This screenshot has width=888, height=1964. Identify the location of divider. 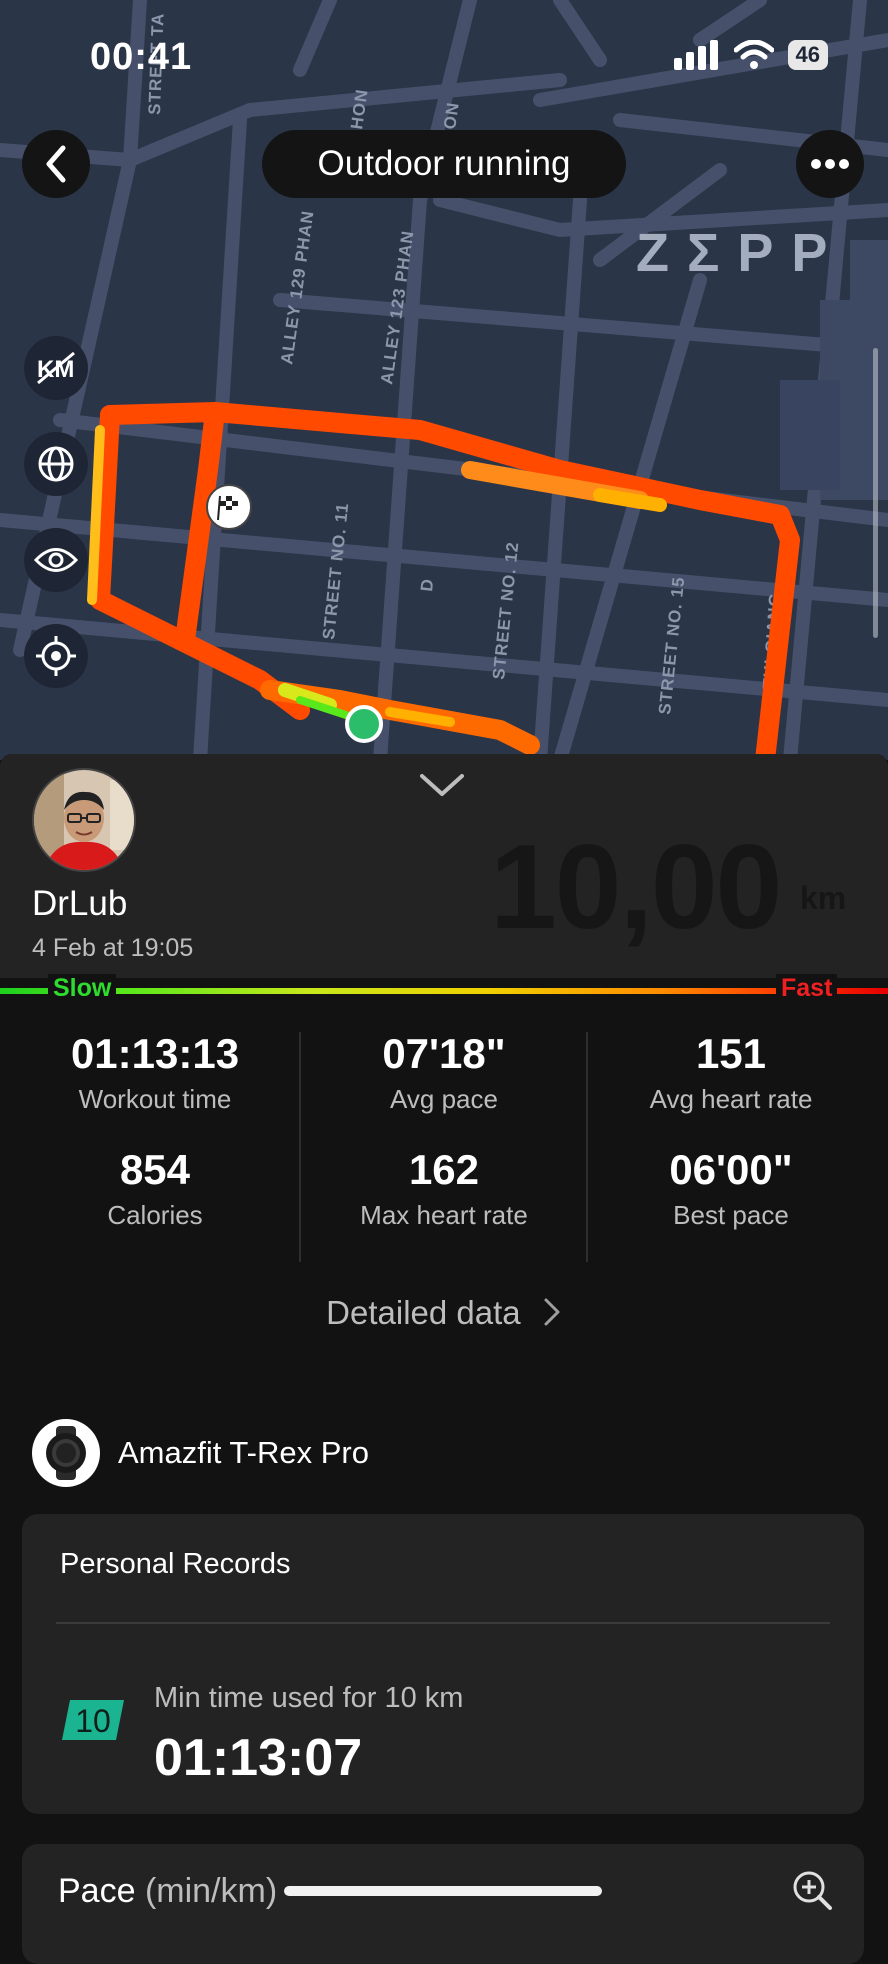
(443, 1623).